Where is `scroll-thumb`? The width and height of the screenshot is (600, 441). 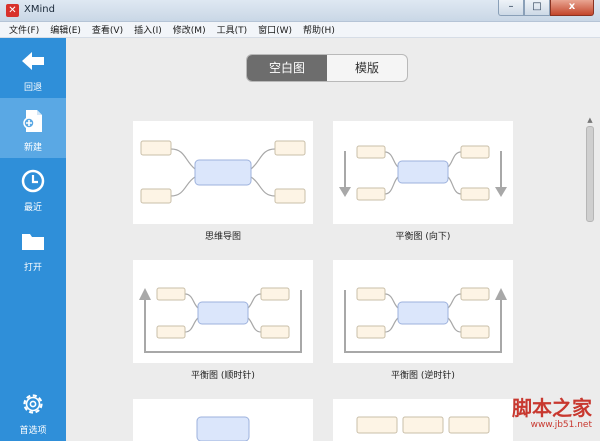 scroll-thumb is located at coordinates (590, 174).